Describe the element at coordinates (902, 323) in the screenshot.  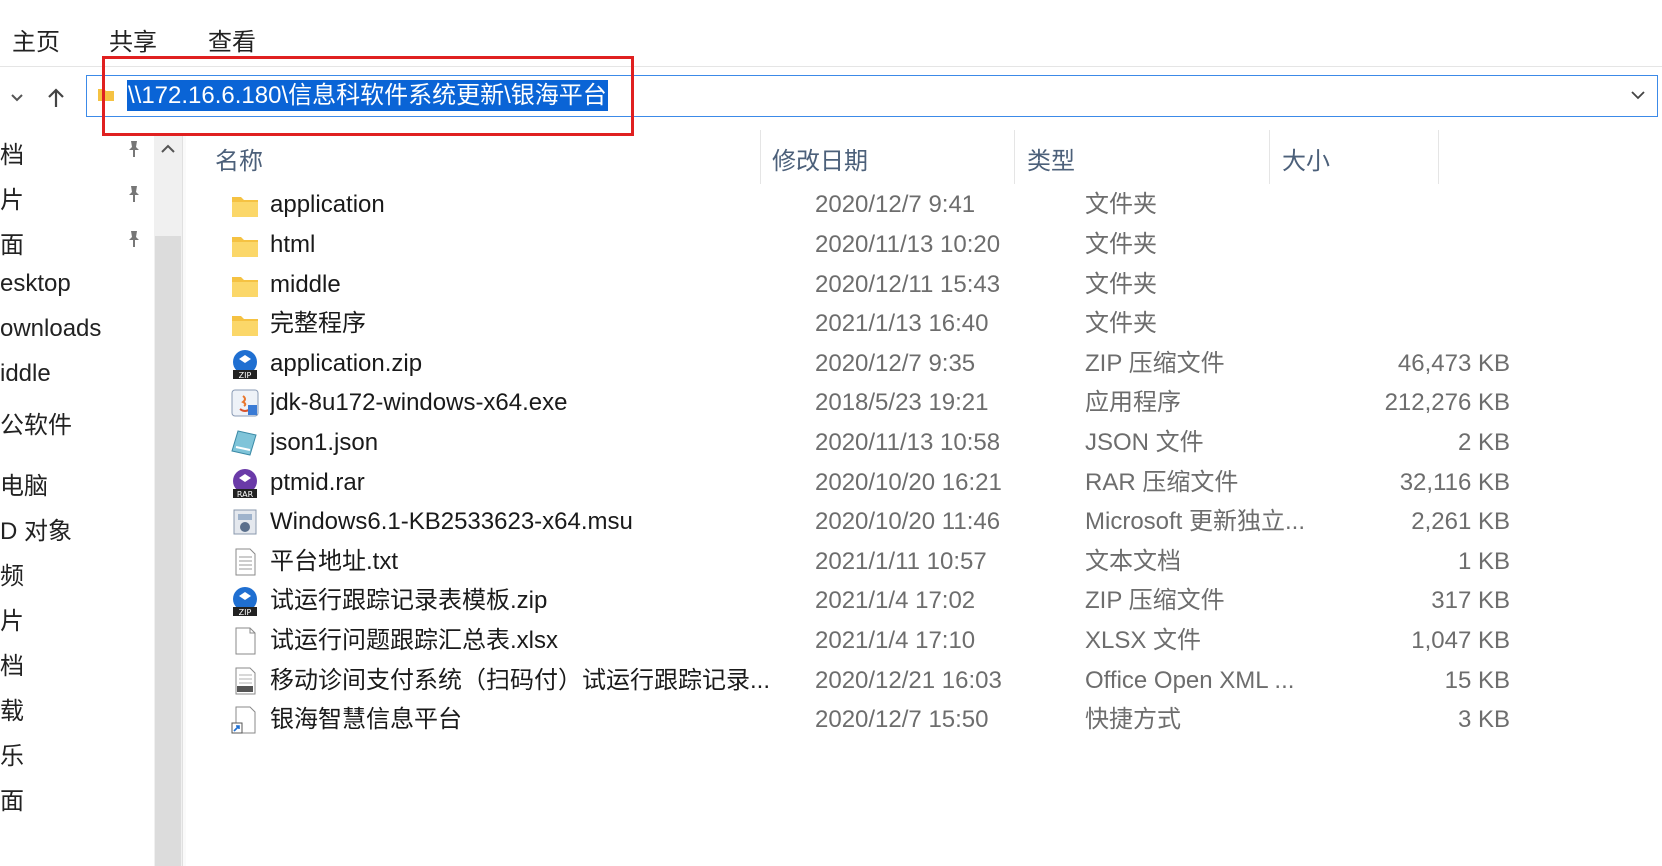
I see `file-date: 2021/1/13 16:40` at that location.